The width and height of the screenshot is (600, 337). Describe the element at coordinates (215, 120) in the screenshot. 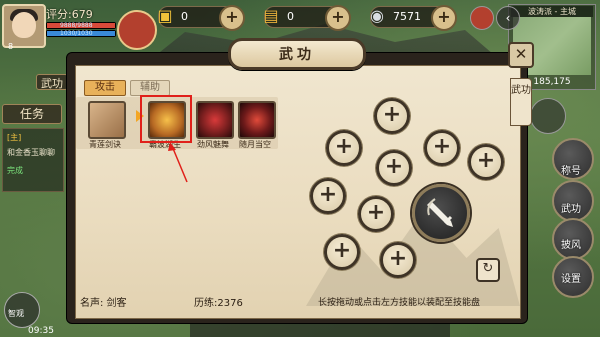

I see `red-flower-icon` at that location.